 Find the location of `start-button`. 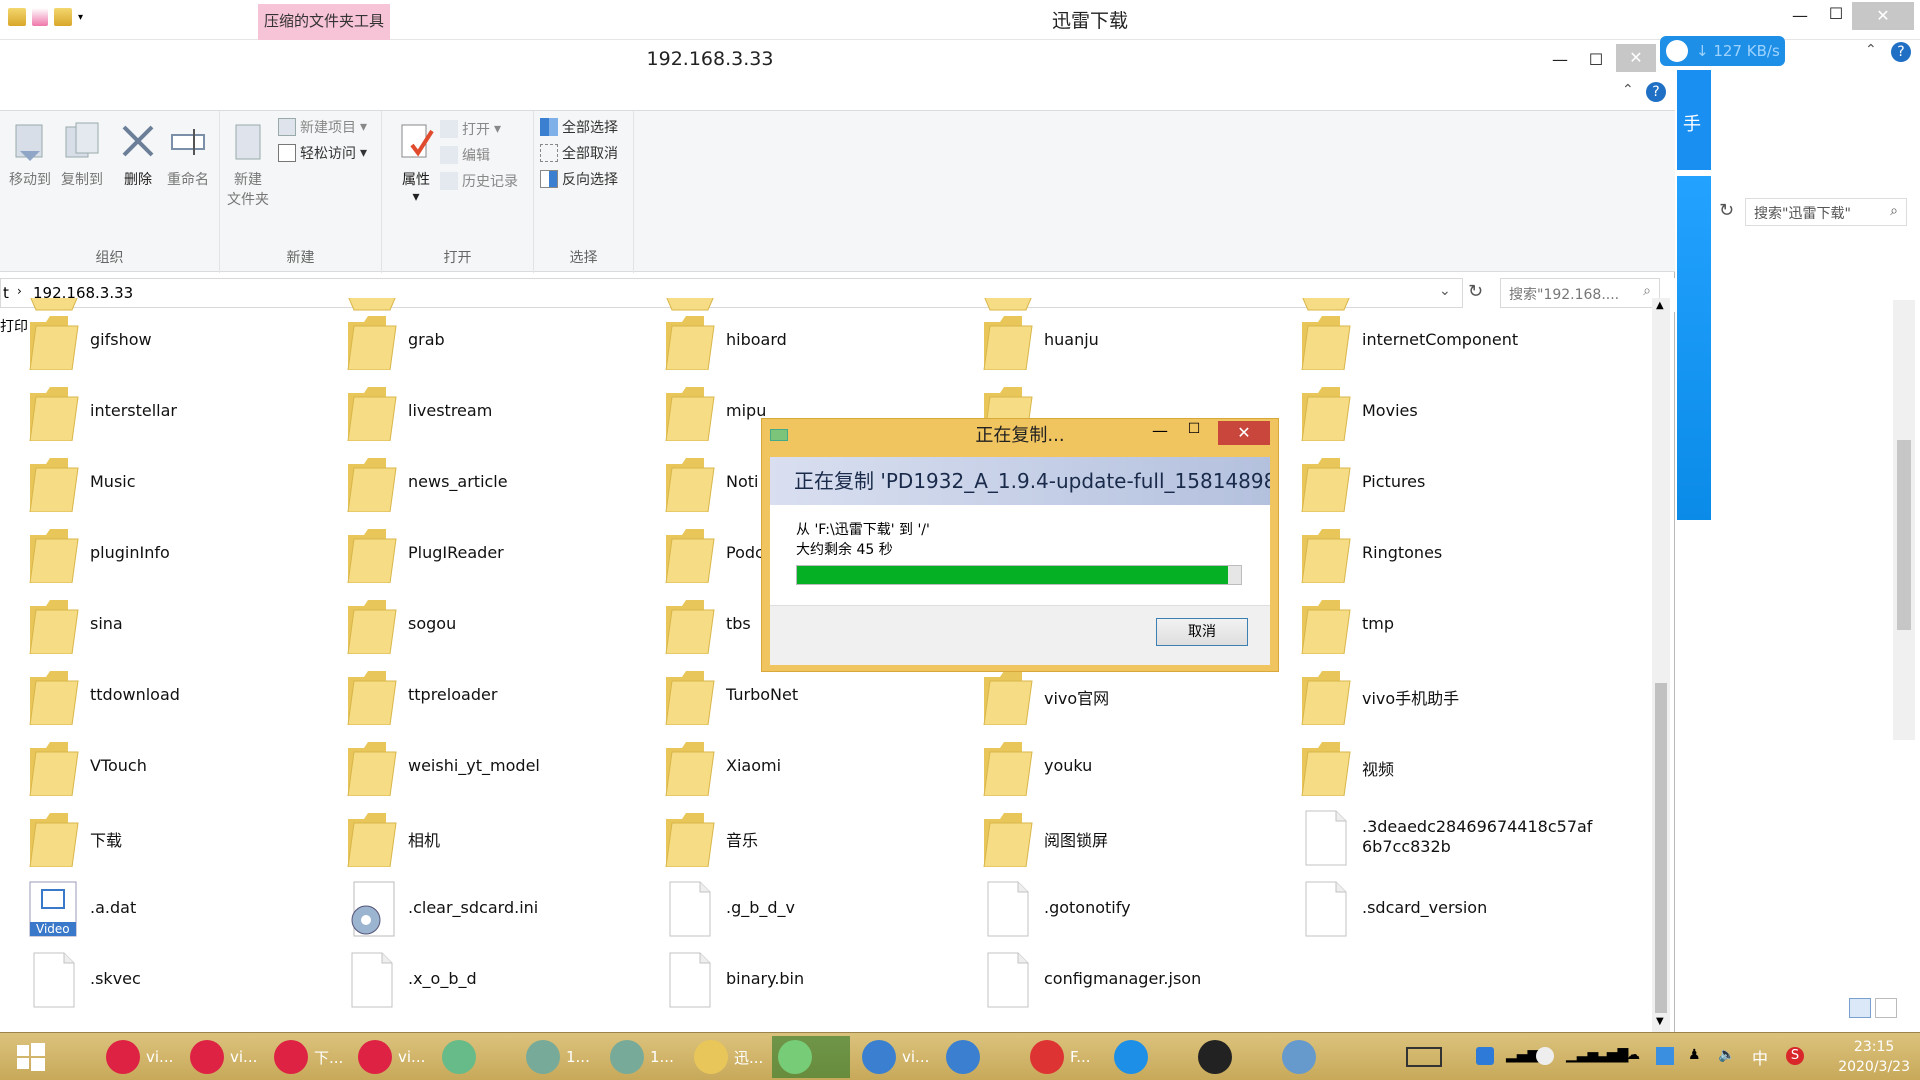

start-button is located at coordinates (28, 1057).